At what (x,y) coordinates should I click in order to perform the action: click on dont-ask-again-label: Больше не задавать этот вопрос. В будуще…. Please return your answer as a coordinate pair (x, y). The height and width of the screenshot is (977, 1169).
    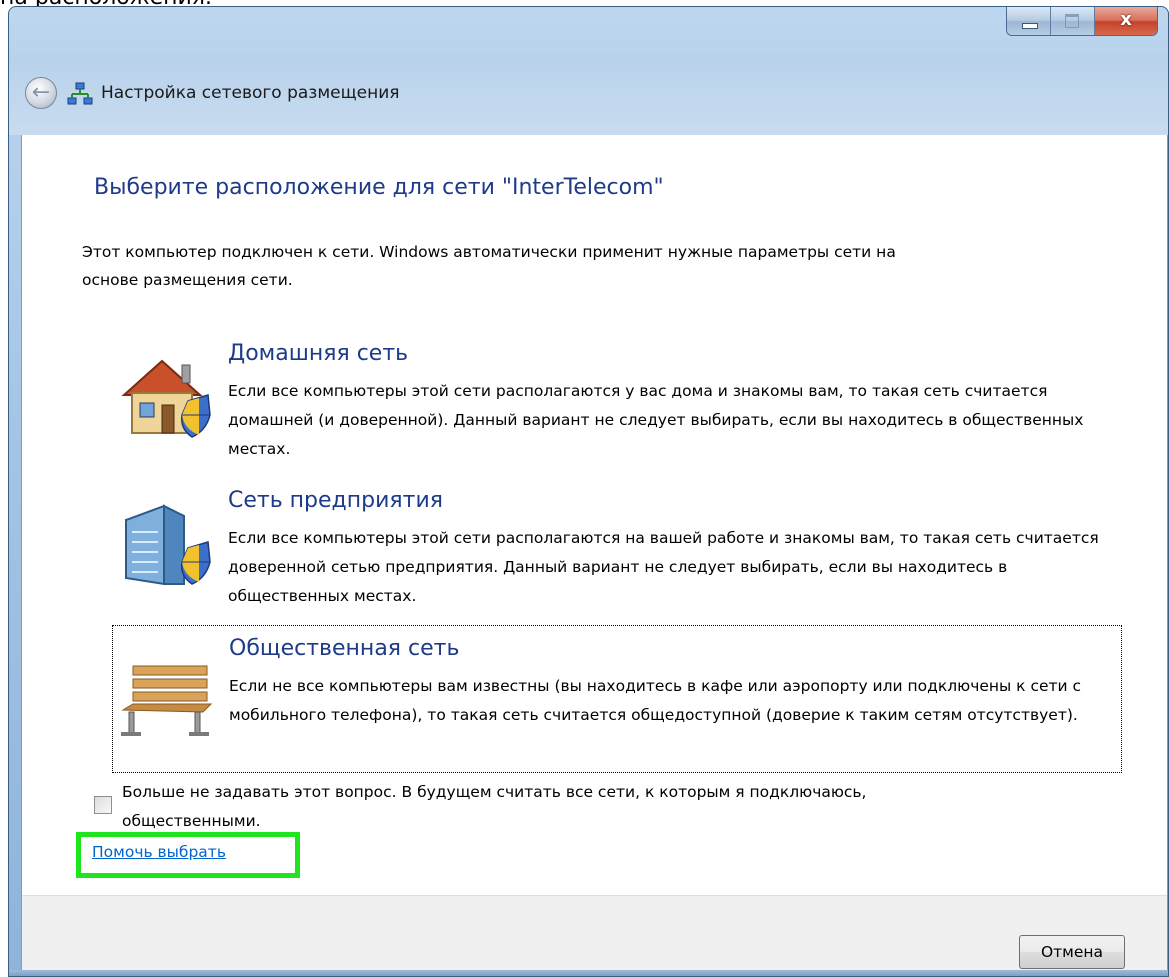
    Looking at the image, I should click on (522, 807).